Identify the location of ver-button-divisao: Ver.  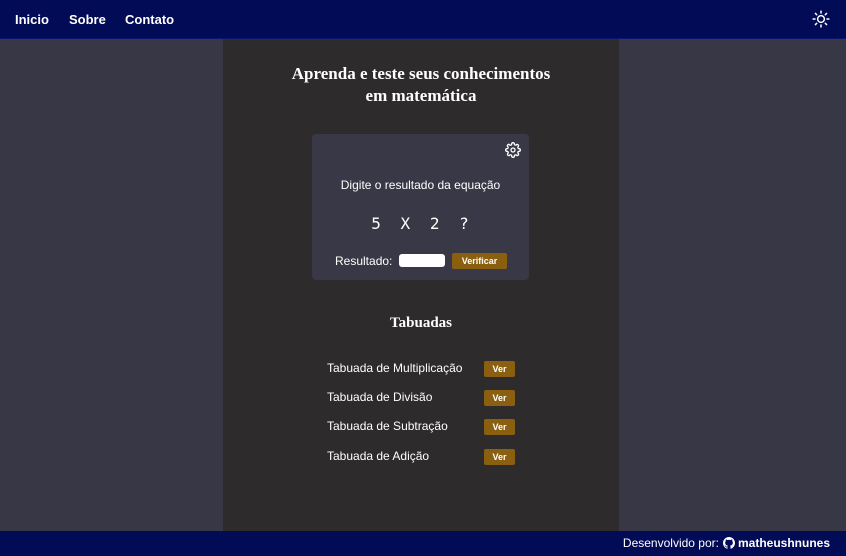
(499, 398).